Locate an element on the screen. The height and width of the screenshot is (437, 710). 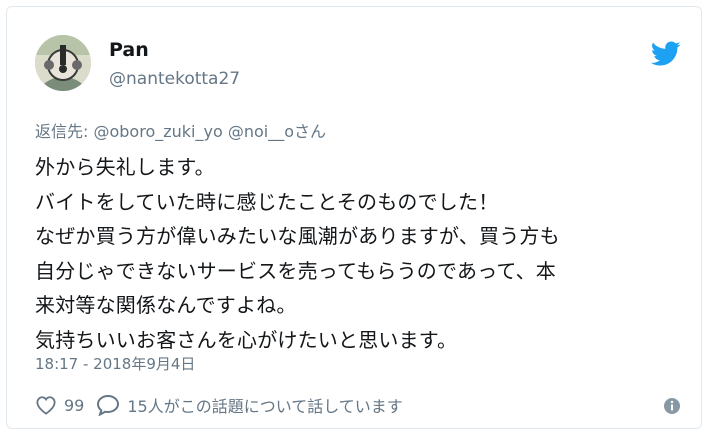
reply-suffix: さん is located at coordinates (310, 131).